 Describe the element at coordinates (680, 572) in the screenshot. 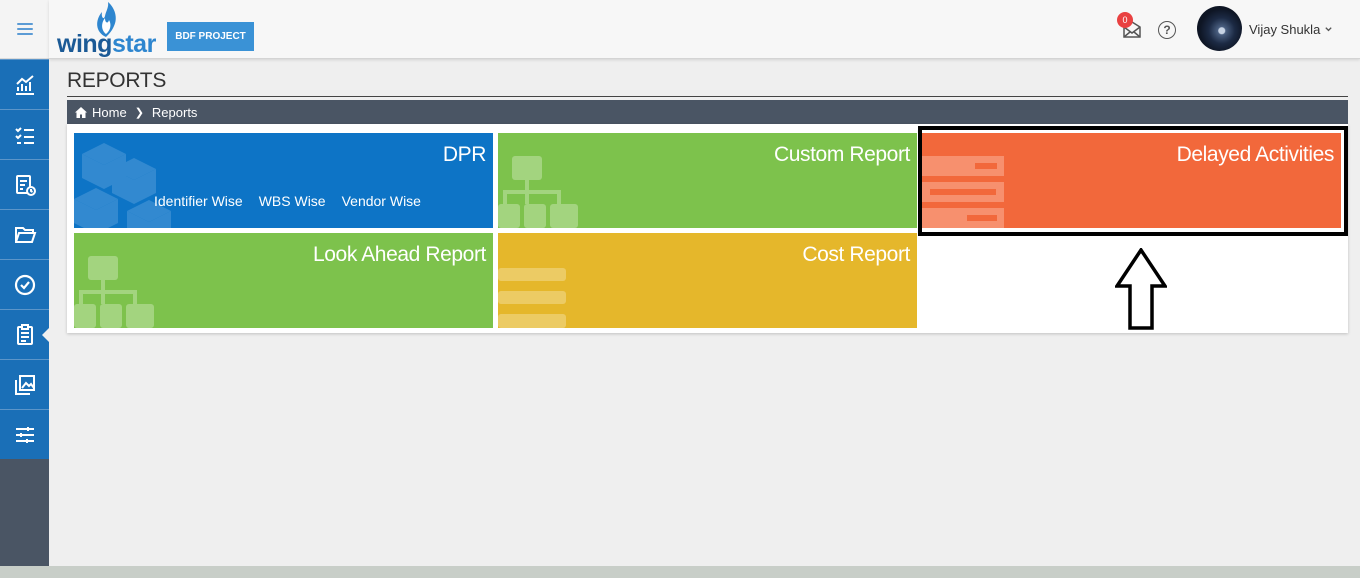

I see `bottom-strip` at that location.